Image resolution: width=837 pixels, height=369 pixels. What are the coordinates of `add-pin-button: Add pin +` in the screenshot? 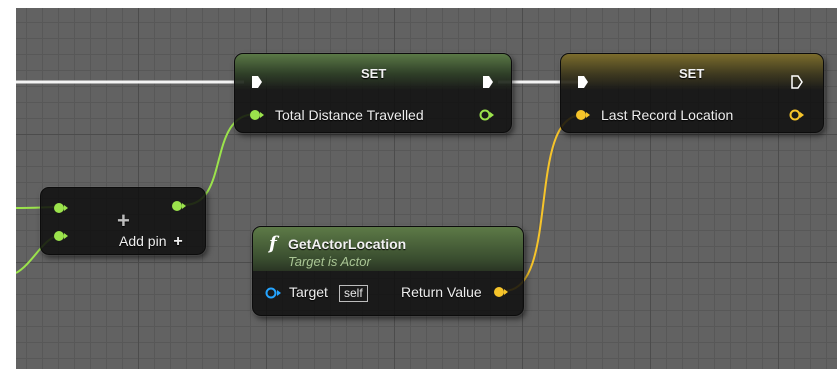 It's located at (151, 242).